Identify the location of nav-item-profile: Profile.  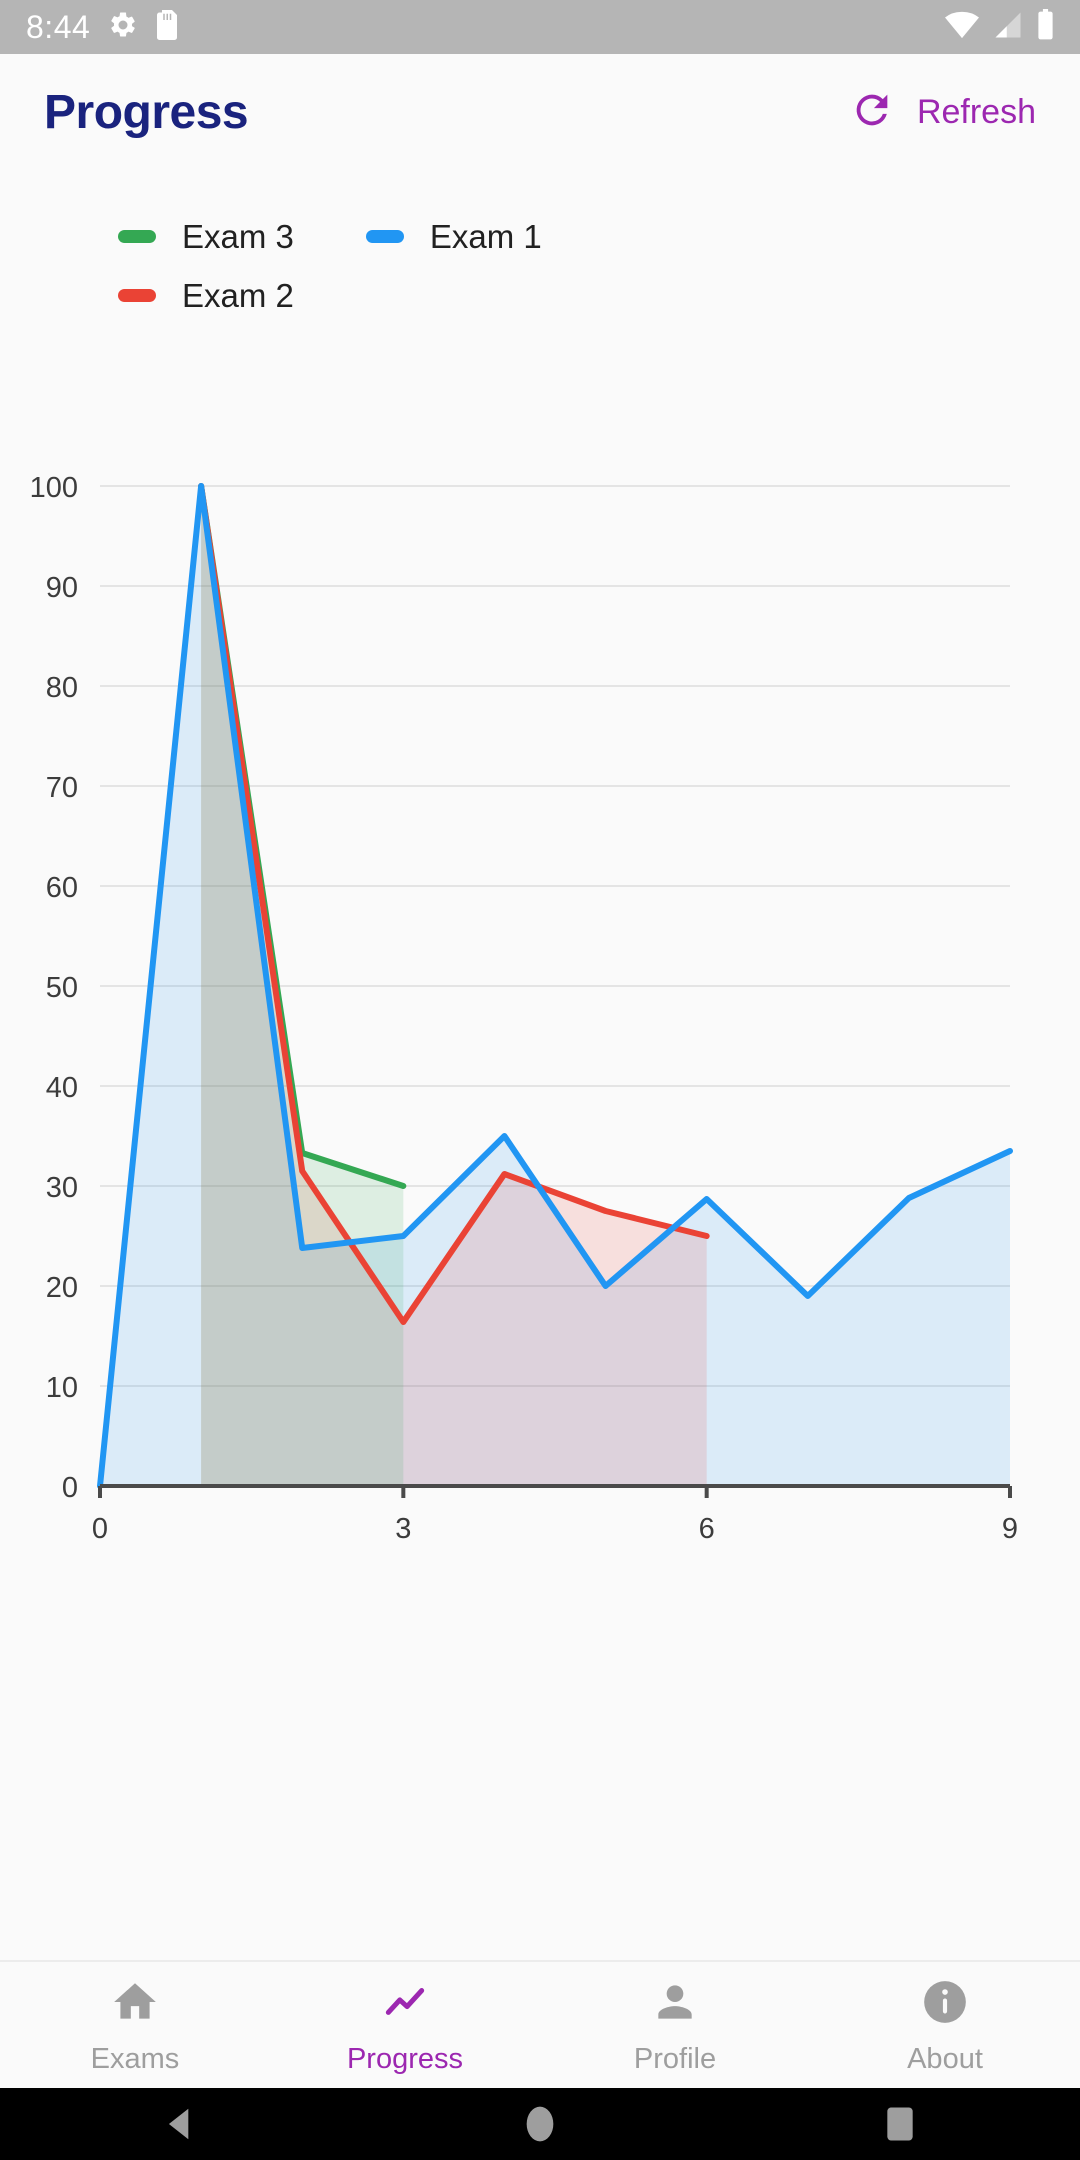
(675, 2025).